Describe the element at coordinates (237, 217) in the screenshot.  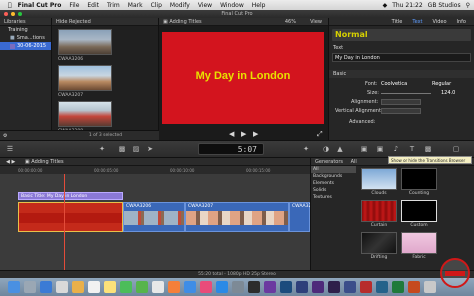
I see `video-clip: CWAA3207` at that location.